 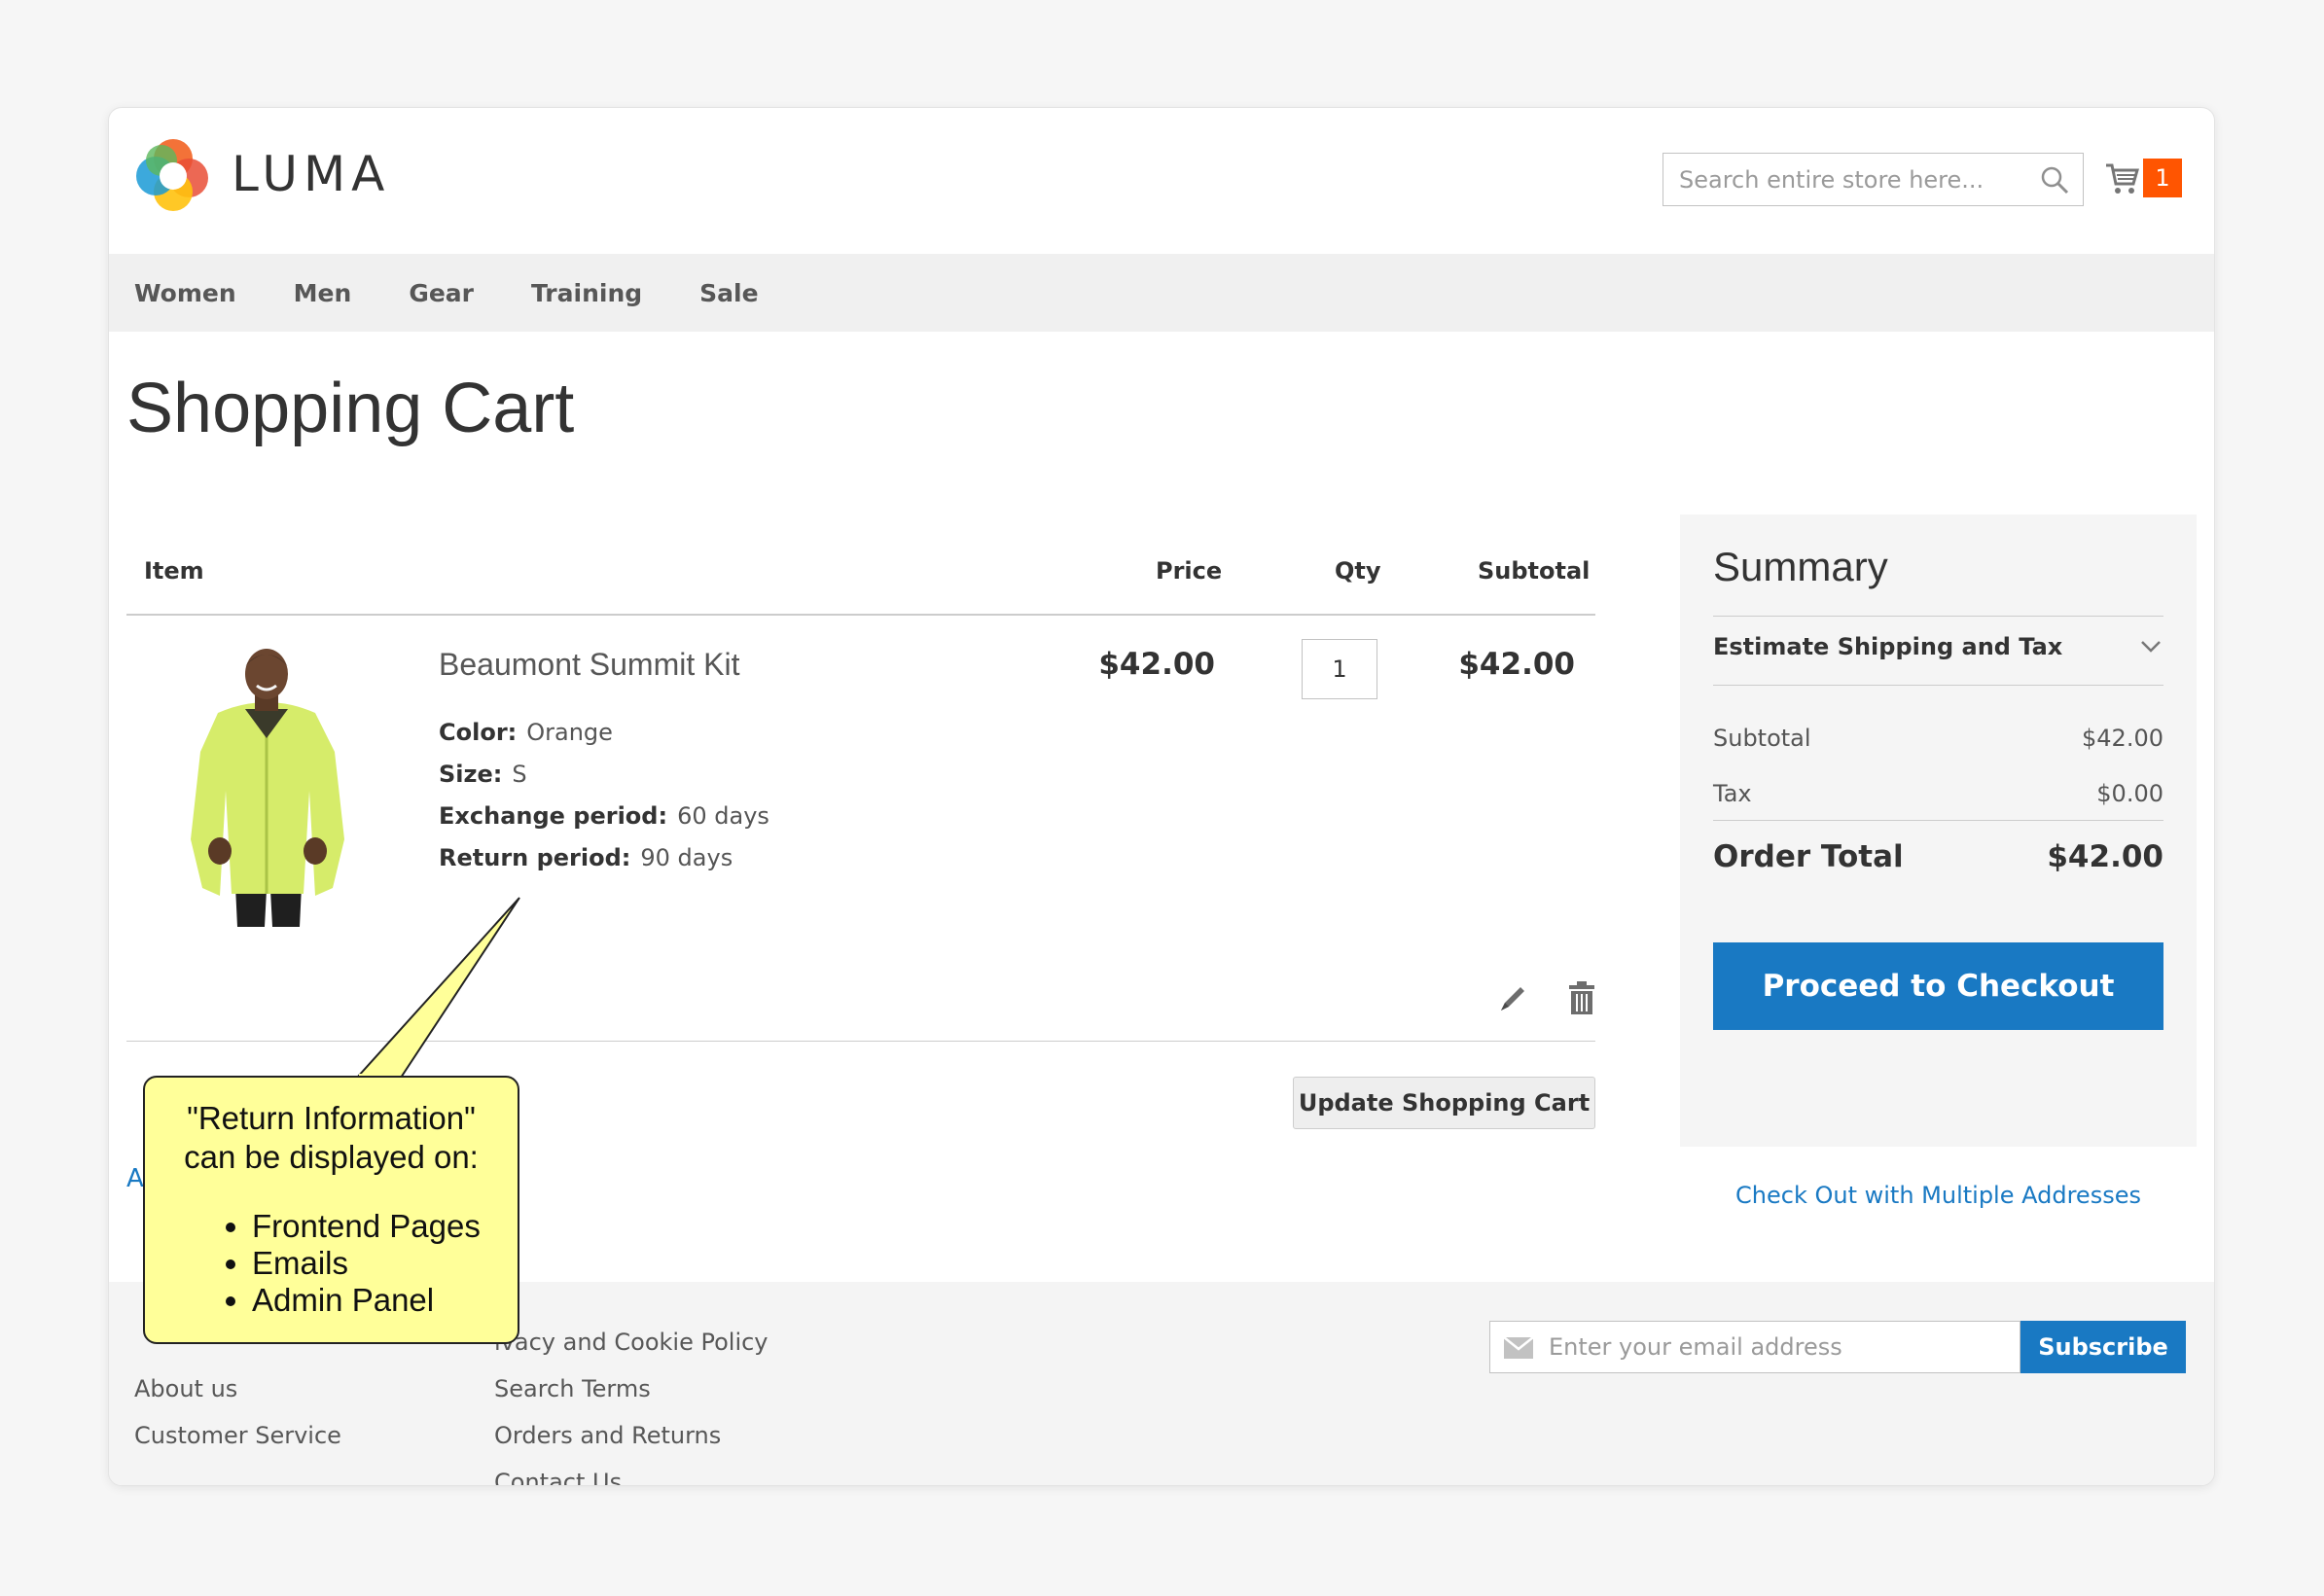 I want to click on option-label: Size:, so click(x=471, y=774).